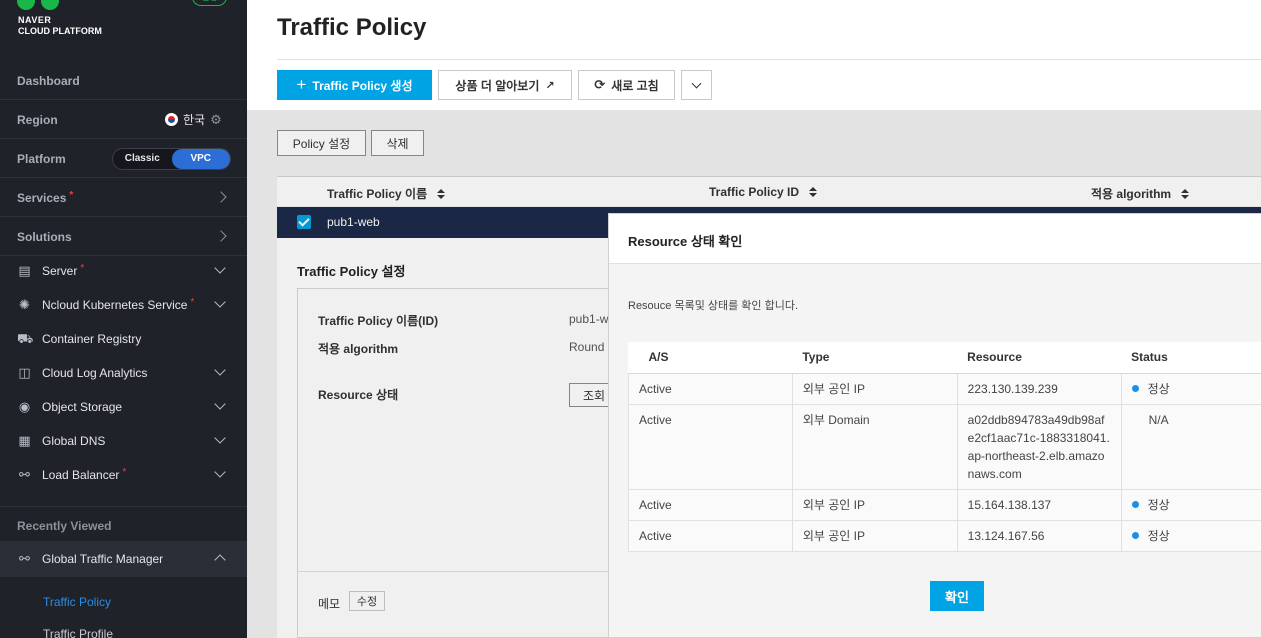 The height and width of the screenshot is (638, 1261). I want to click on nav-services-label: Services *, so click(45, 197).